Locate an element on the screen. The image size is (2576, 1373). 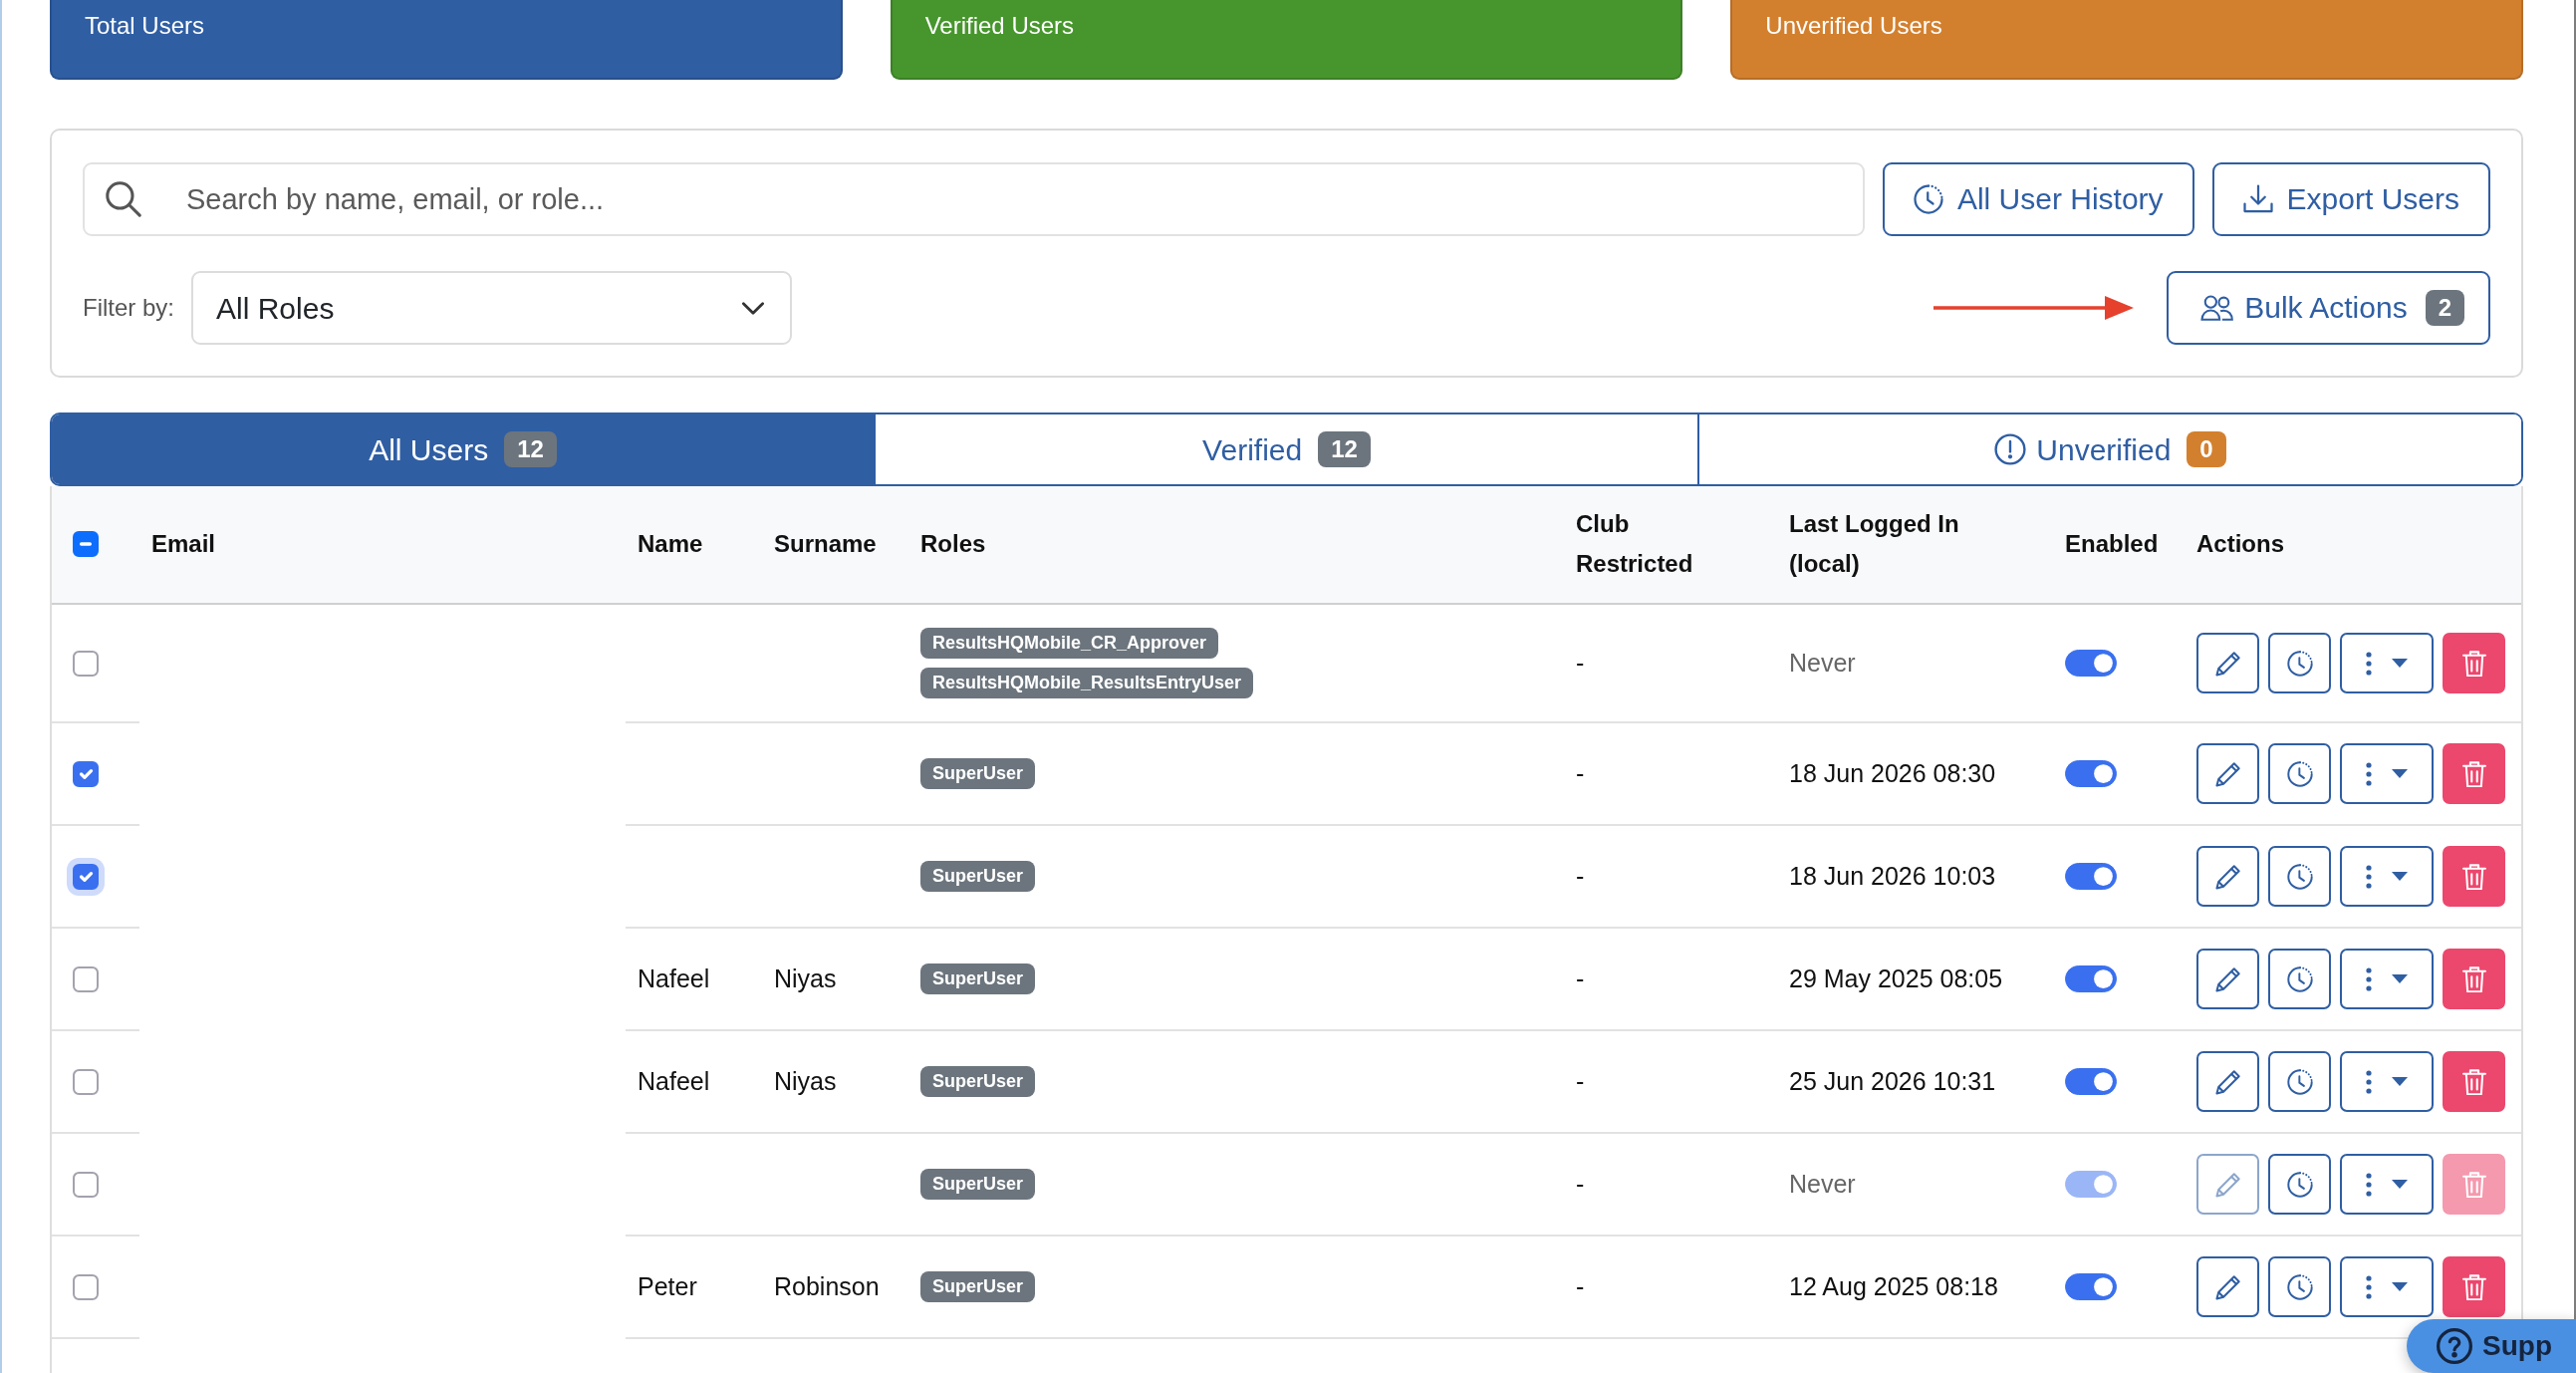
user-history-button: All User History is located at coordinates (2038, 199).